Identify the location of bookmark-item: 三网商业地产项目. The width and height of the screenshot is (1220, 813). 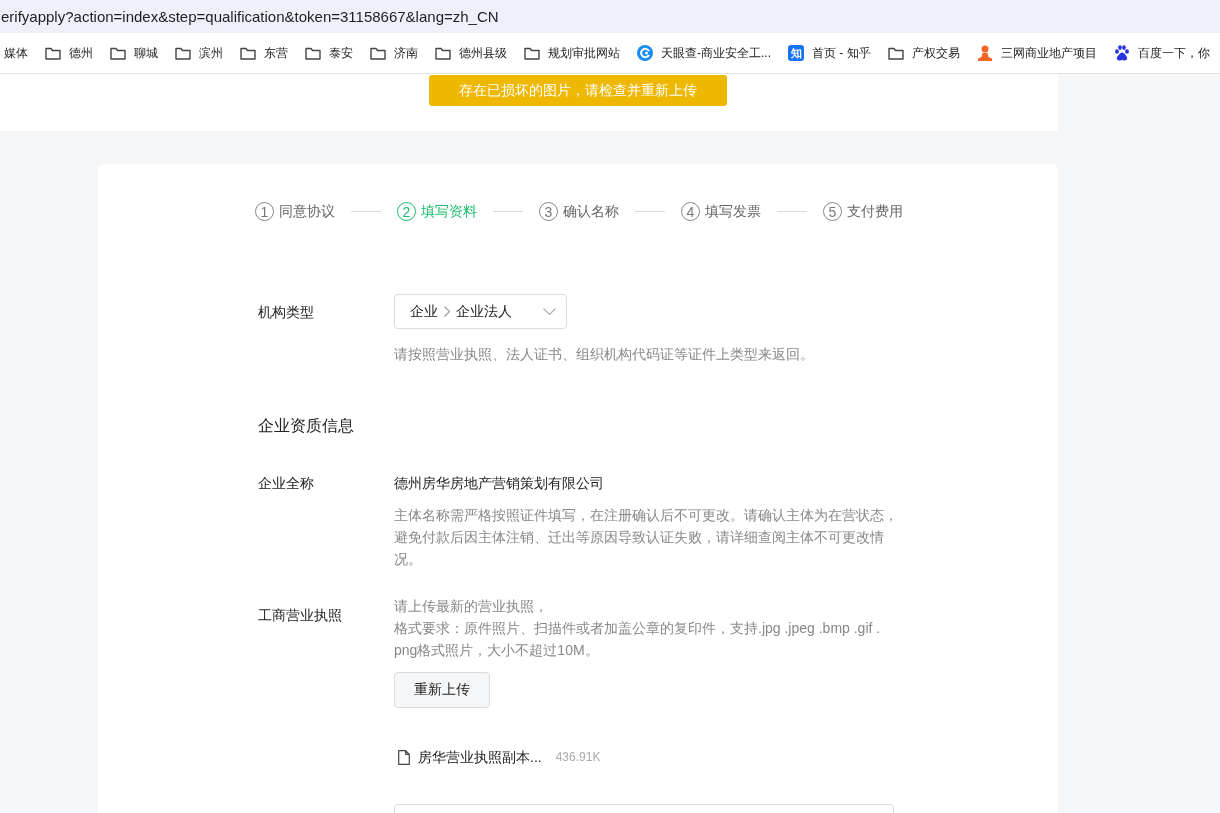
(1036, 53).